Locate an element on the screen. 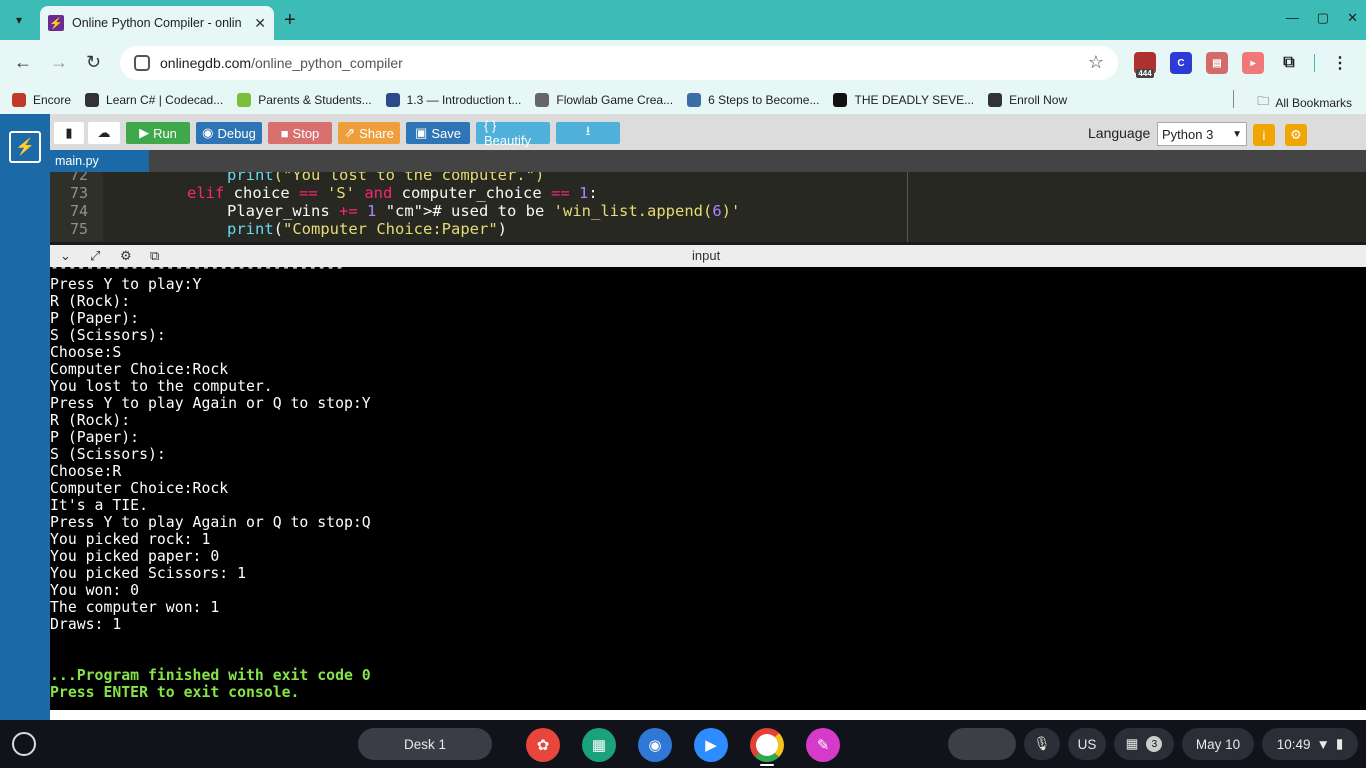 The height and width of the screenshot is (768, 1366). new-tab-icon: + is located at coordinates (290, 20).